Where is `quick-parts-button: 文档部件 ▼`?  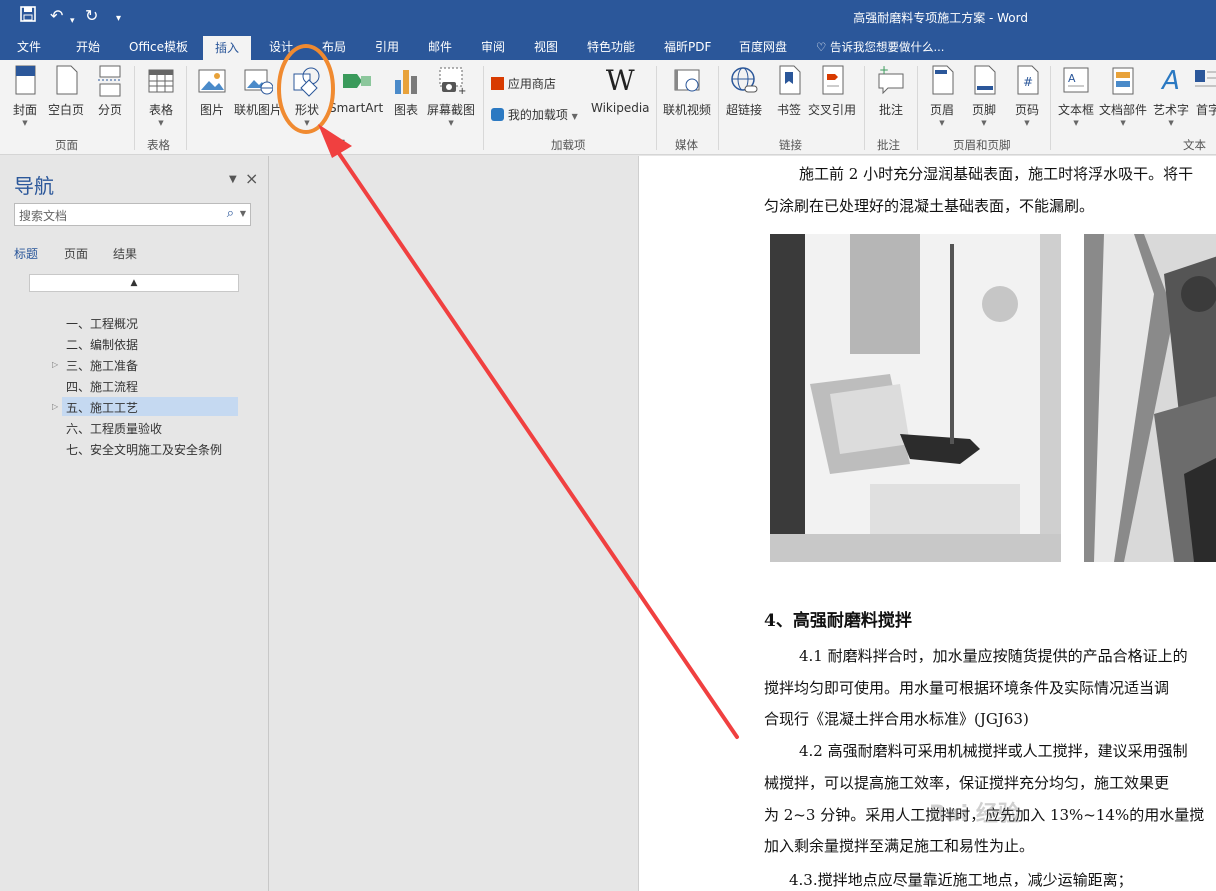 quick-parts-button: 文档部件 ▼ is located at coordinates (1123, 95).